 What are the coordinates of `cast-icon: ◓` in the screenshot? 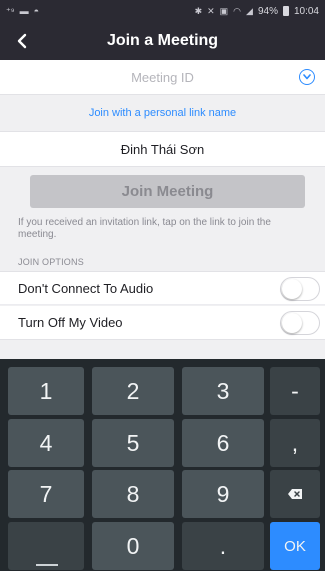 It's located at (36, 11).